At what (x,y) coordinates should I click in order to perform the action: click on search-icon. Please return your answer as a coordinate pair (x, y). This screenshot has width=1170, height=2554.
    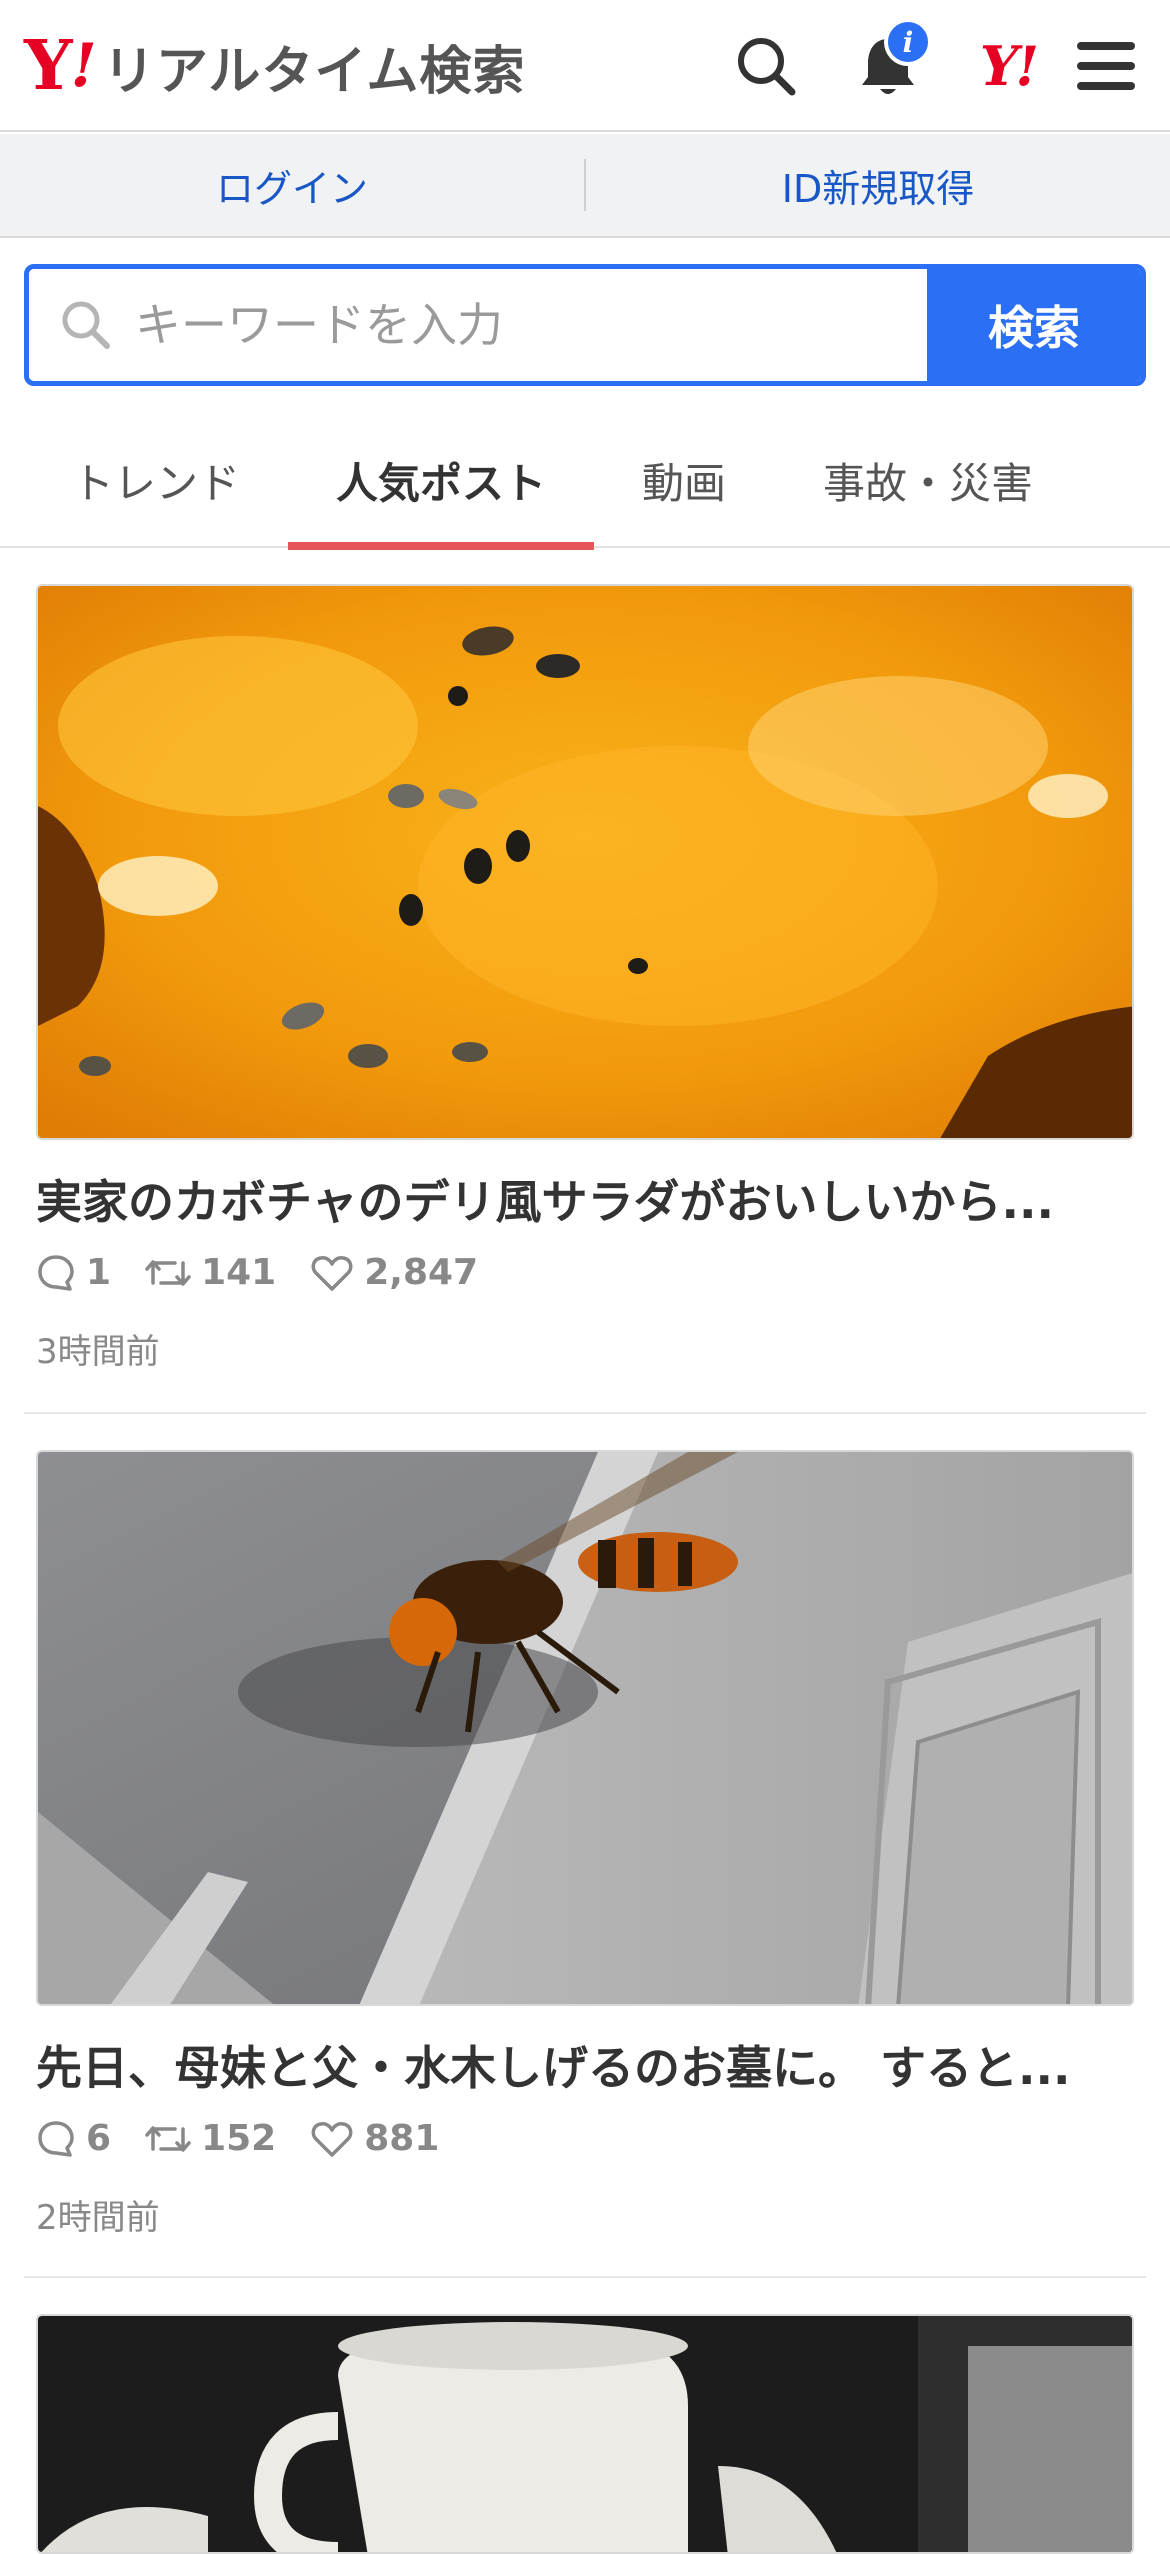
    Looking at the image, I should click on (766, 66).